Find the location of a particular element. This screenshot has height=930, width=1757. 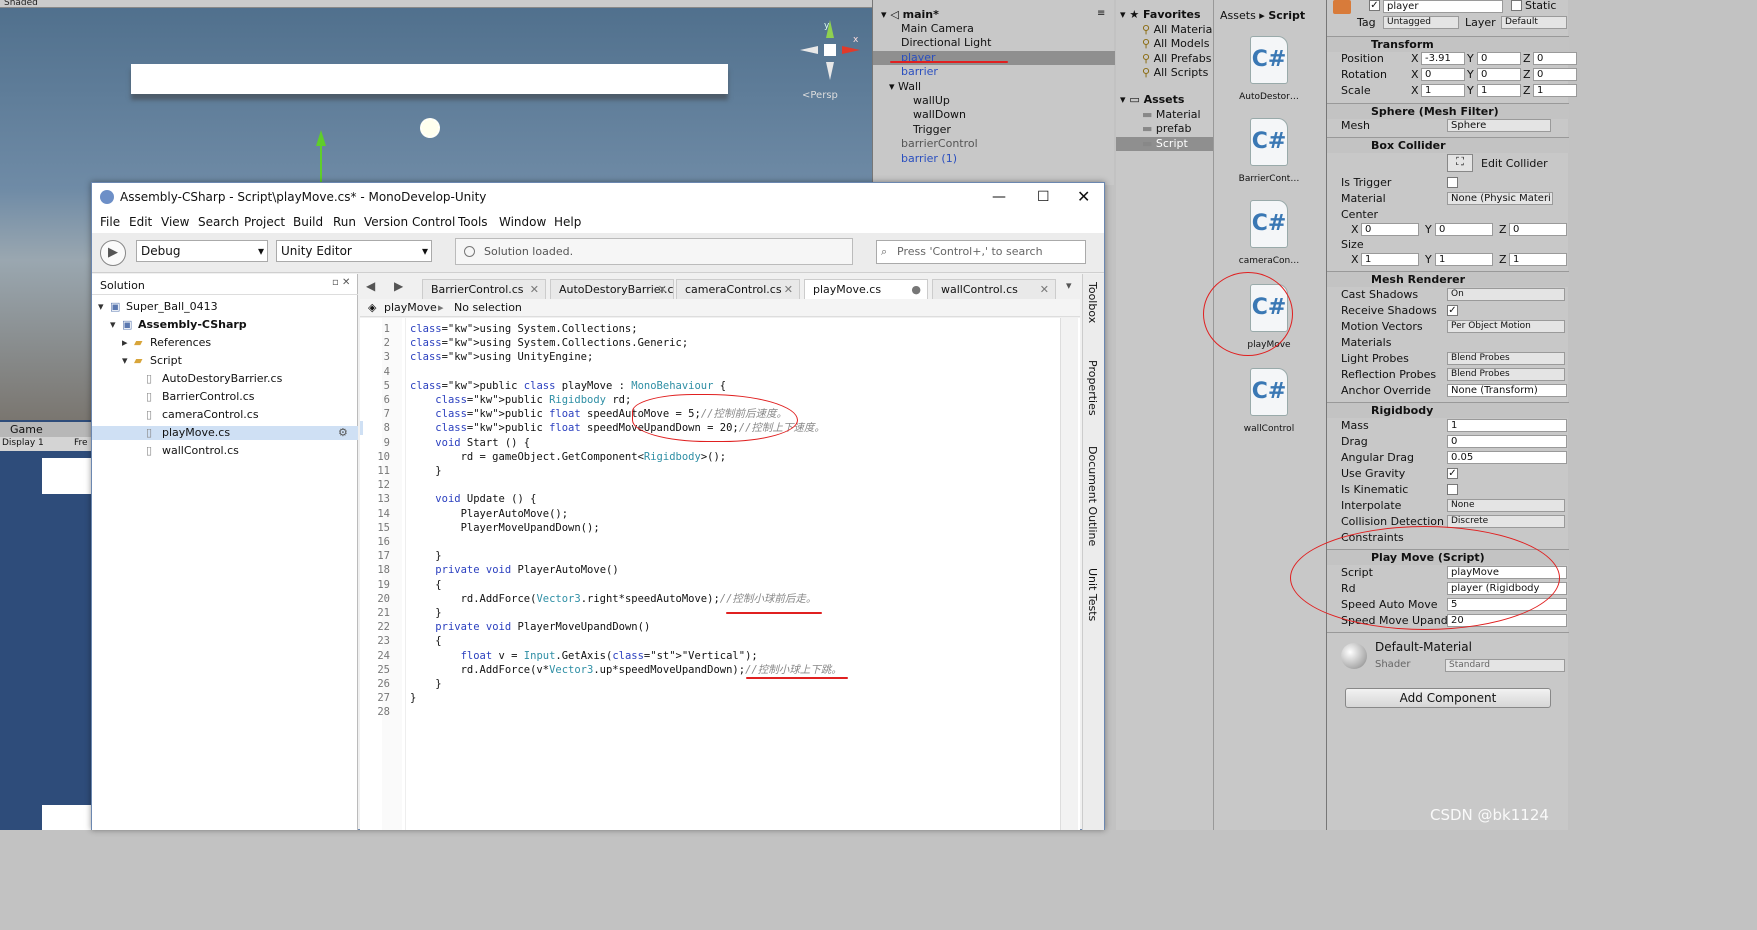

menu-item: View is located at coordinates (175, 222).